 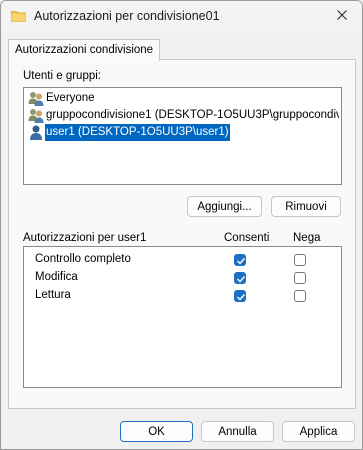 What do you see at coordinates (18, 16) in the screenshot?
I see `folder-icon` at bounding box center [18, 16].